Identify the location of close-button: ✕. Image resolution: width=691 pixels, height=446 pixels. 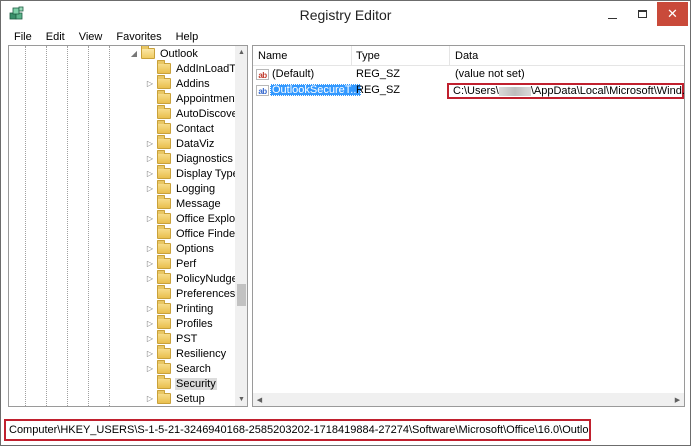
(672, 14).